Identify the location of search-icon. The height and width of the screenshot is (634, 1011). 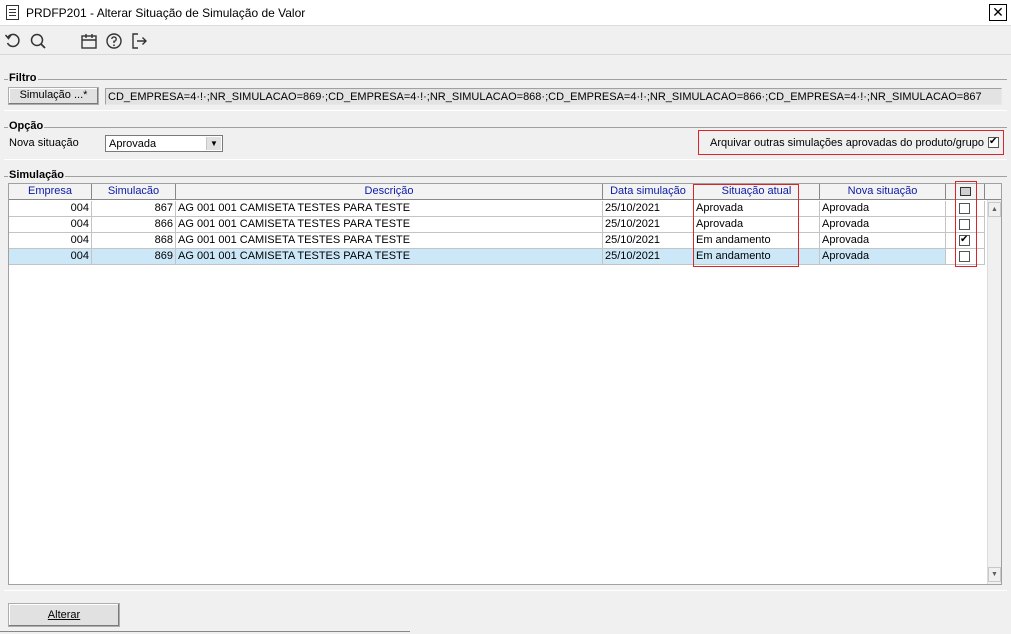
(38, 41).